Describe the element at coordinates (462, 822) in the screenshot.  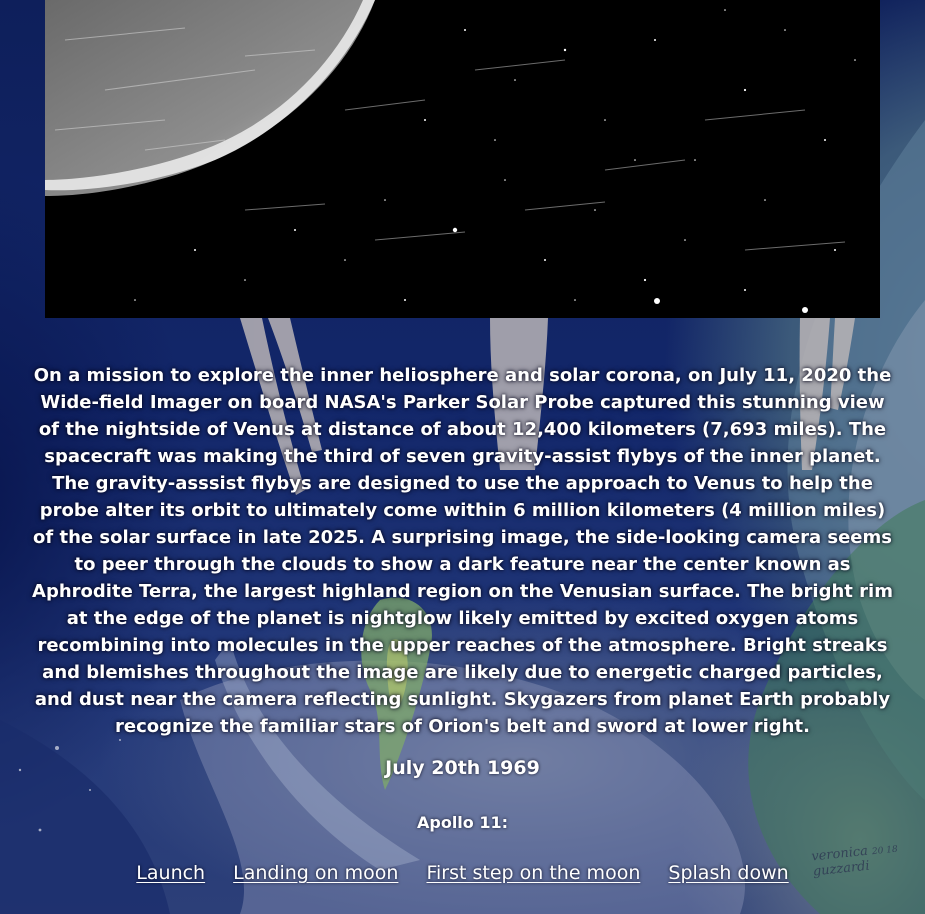
I see `mission-heading: Apollo 11:` at that location.